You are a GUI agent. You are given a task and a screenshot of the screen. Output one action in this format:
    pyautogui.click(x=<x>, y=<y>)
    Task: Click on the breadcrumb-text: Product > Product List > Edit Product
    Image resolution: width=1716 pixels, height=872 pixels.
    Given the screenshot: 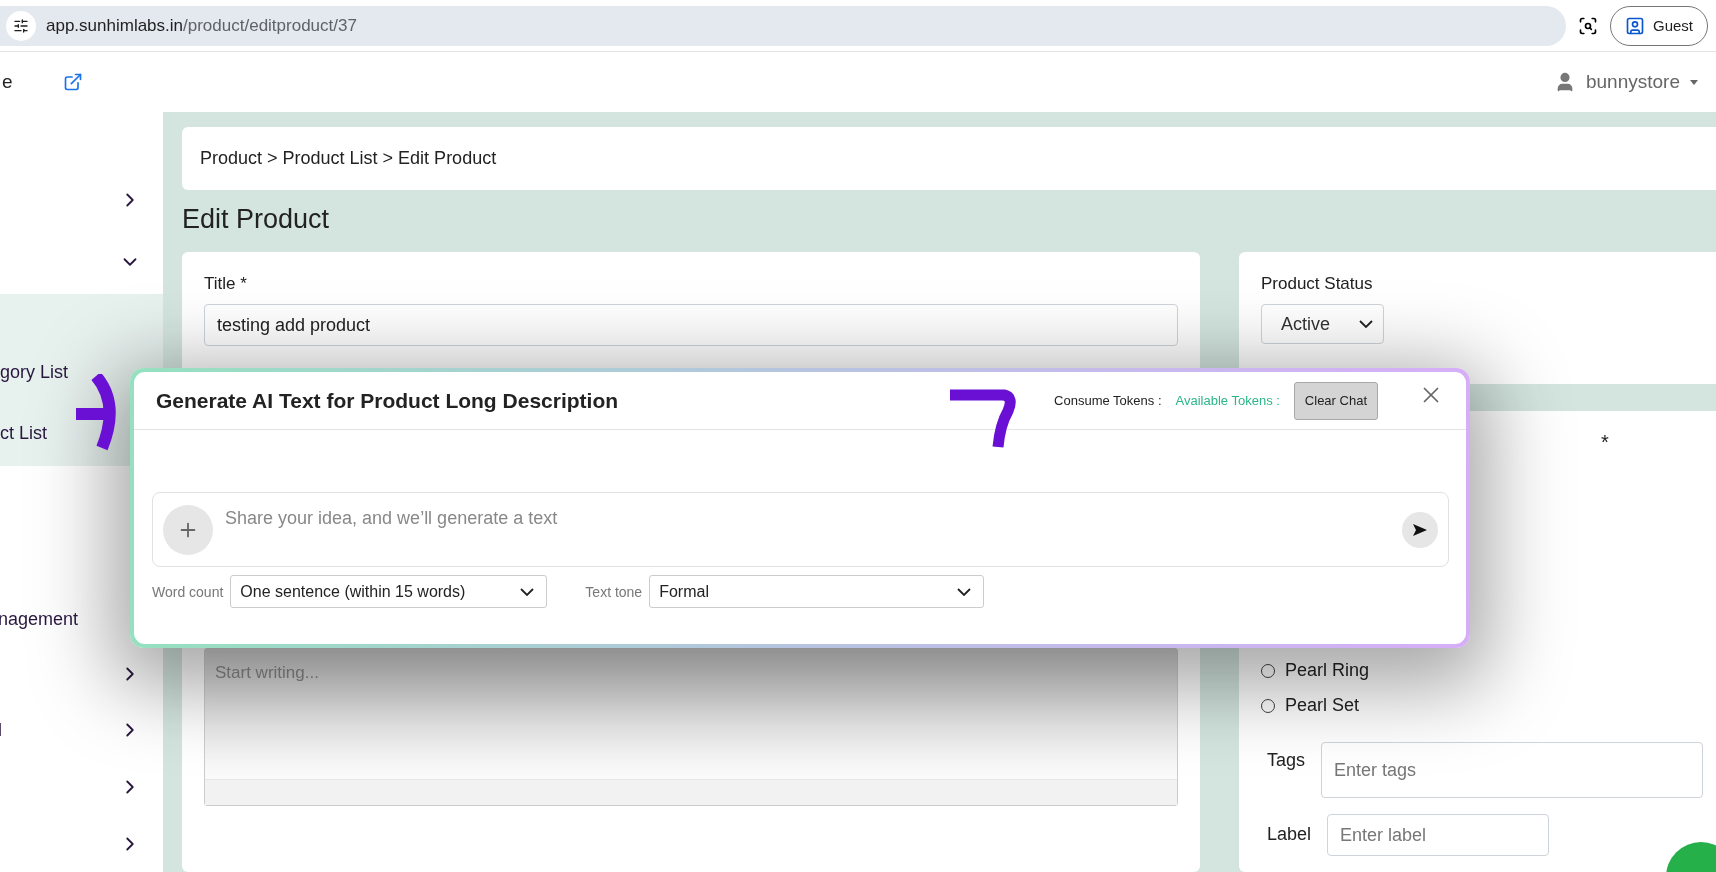 What is the action you would take?
    pyautogui.click(x=348, y=158)
    